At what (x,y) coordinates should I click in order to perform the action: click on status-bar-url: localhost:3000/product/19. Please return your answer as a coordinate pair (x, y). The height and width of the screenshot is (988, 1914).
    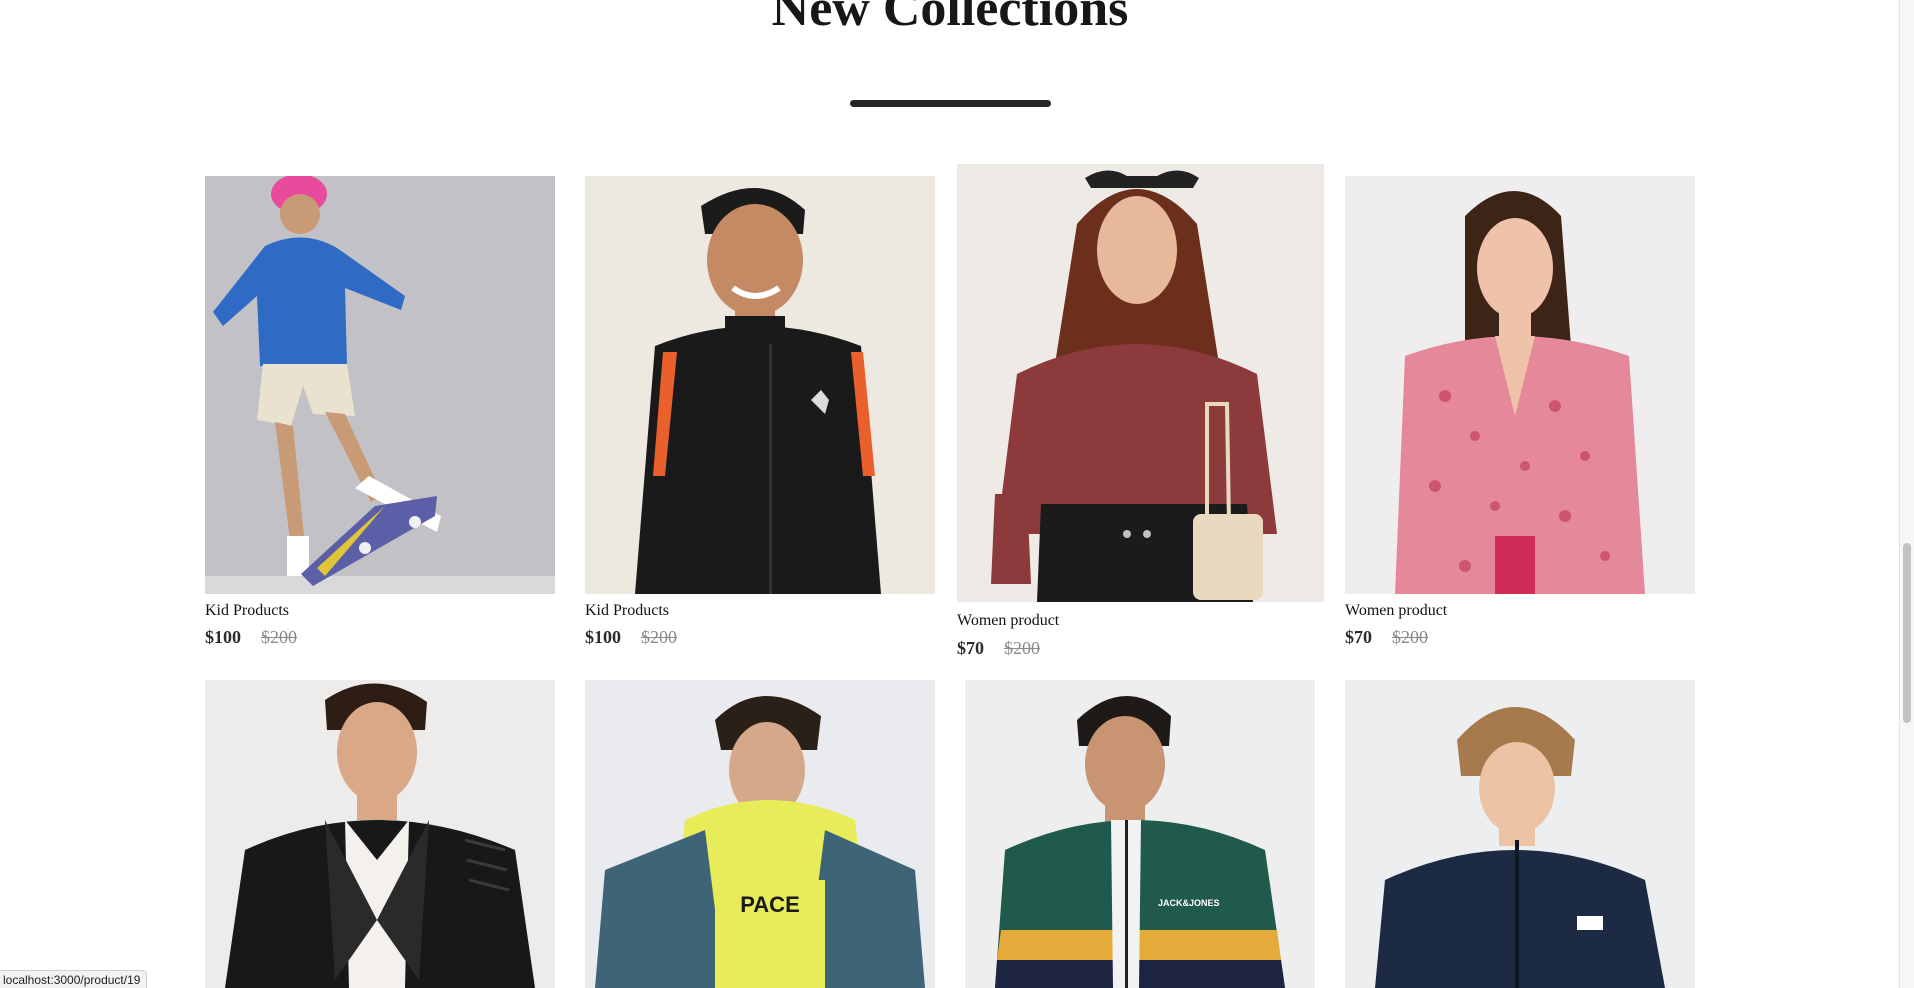
    Looking at the image, I should click on (74, 979).